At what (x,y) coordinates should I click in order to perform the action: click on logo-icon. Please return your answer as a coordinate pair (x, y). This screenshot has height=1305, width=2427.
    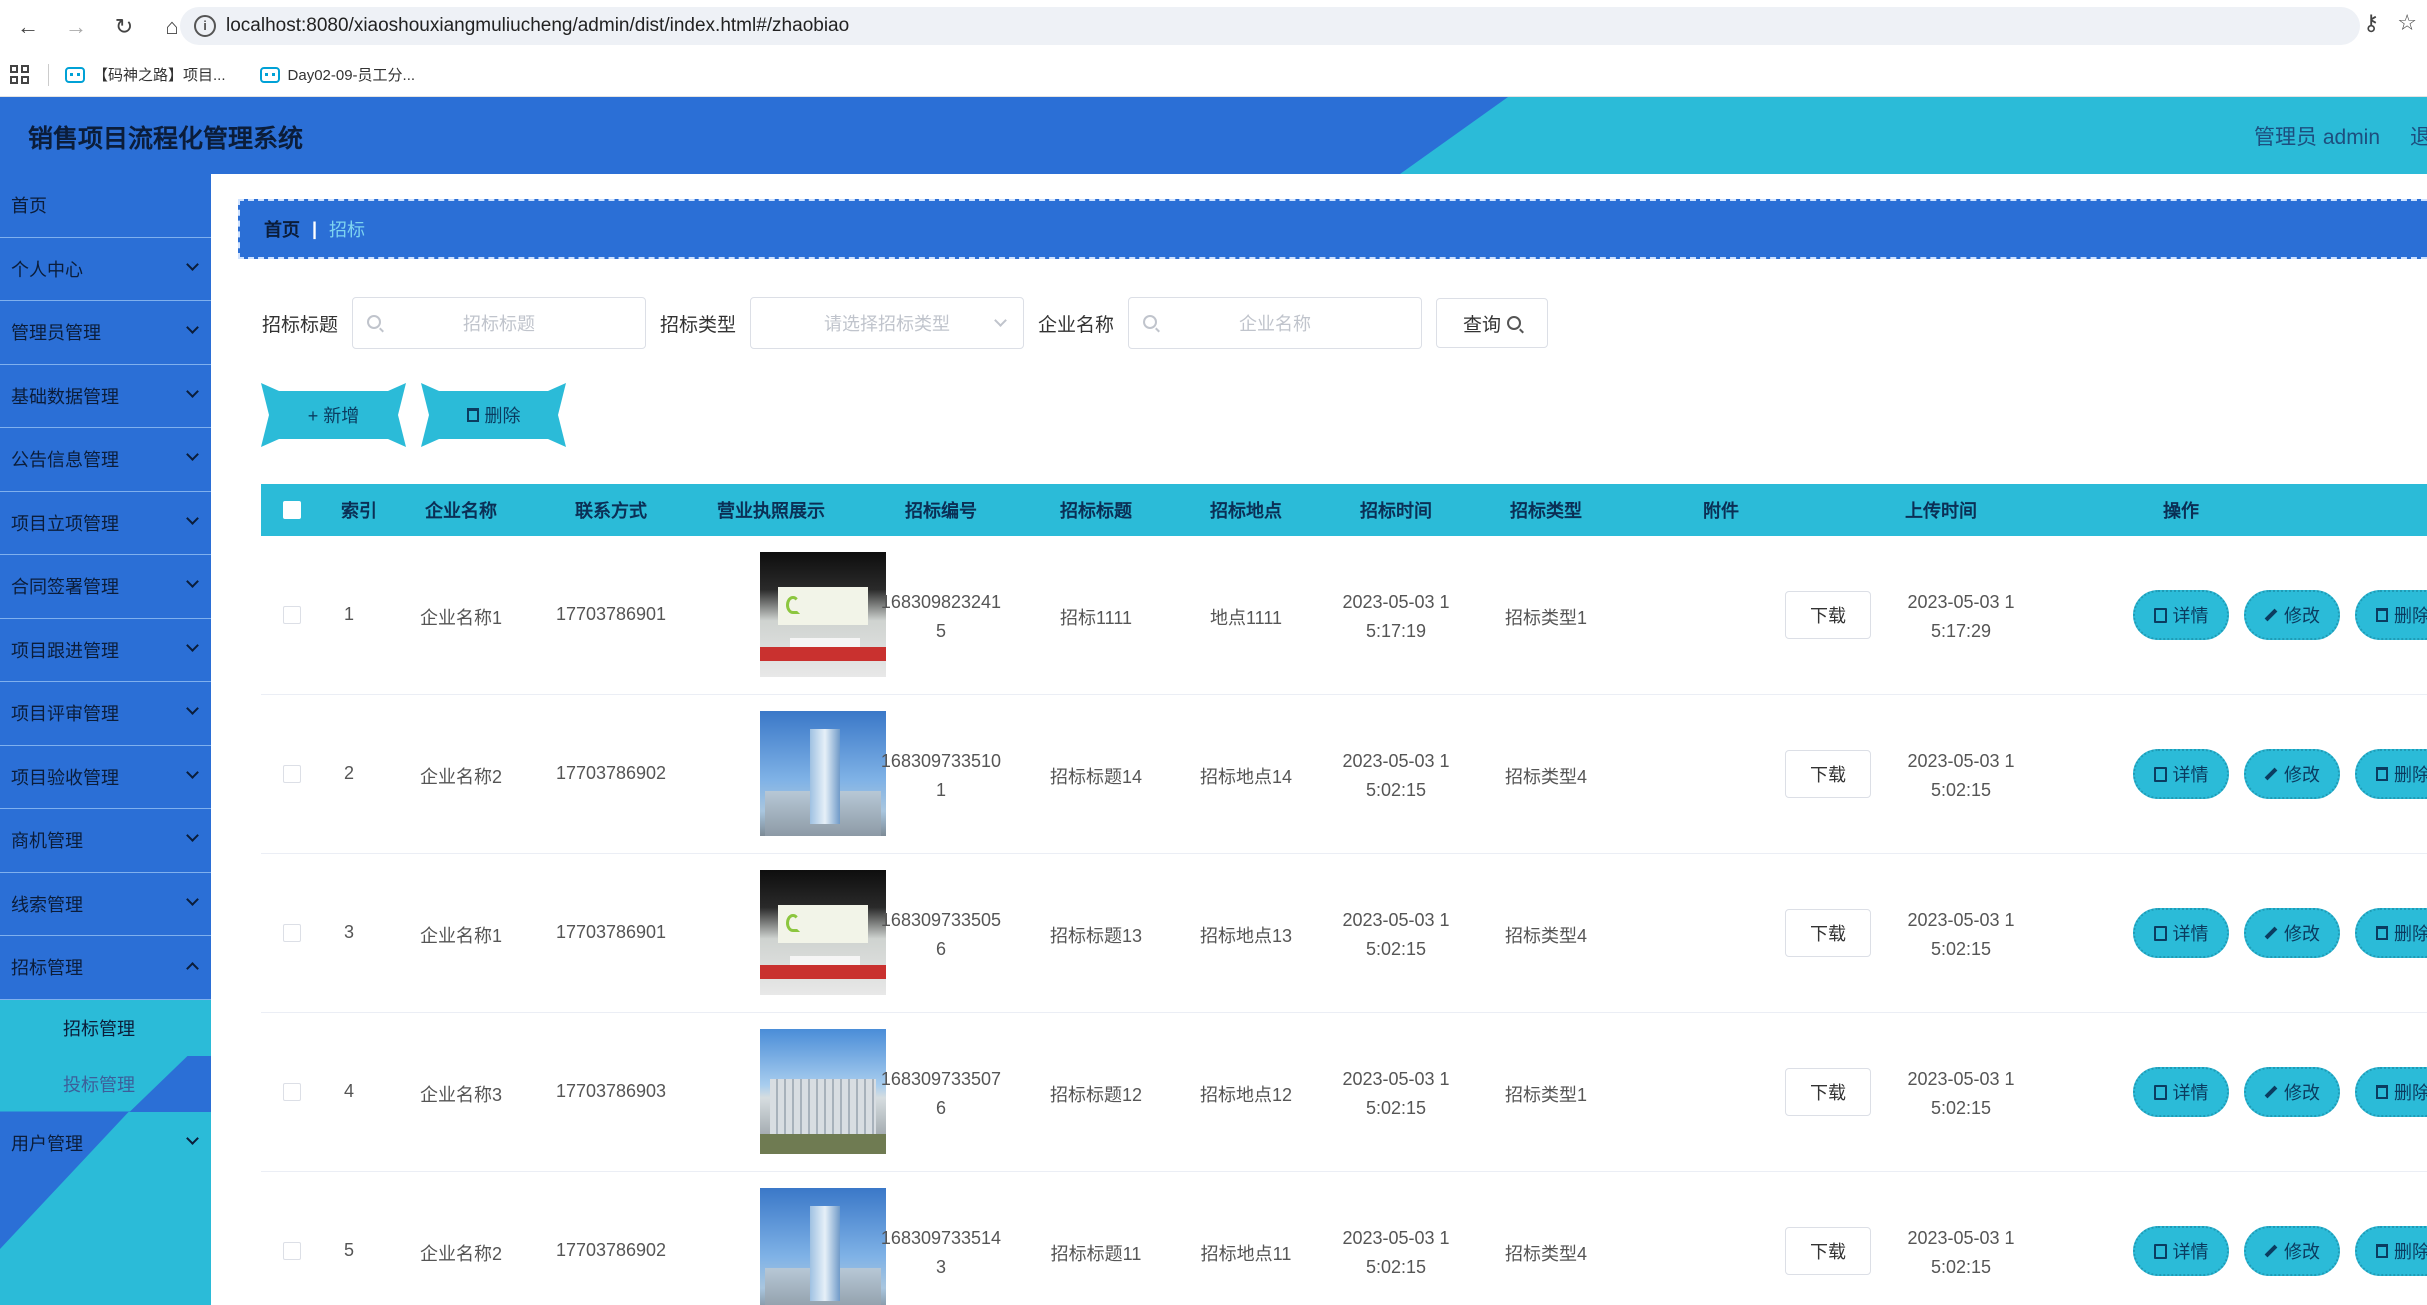
    Looking at the image, I should click on (793, 923).